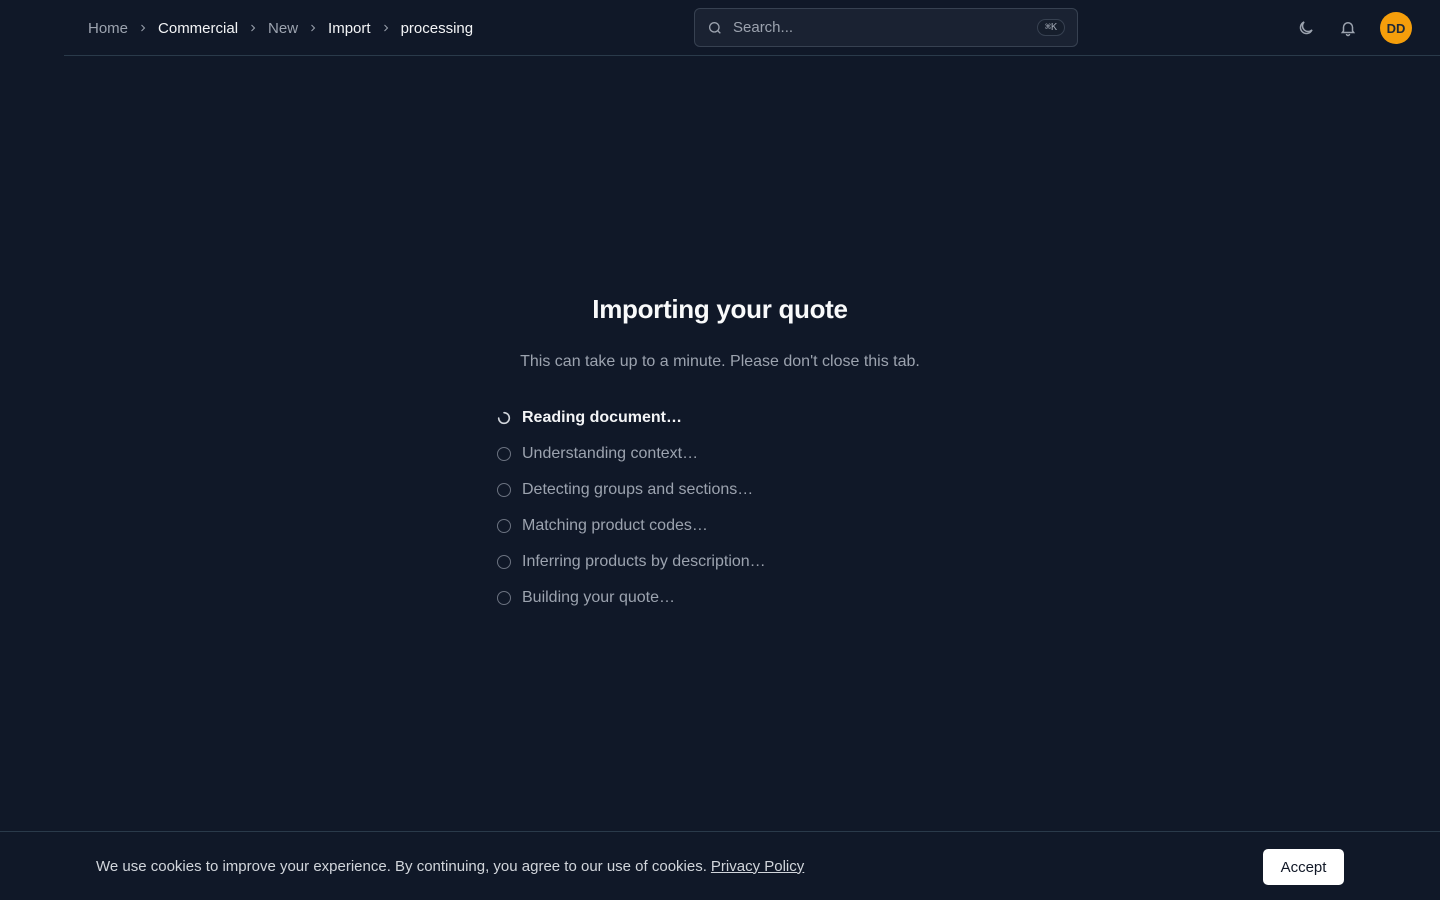 The height and width of the screenshot is (900, 1440). I want to click on top-actions: DD, so click(1353, 28).